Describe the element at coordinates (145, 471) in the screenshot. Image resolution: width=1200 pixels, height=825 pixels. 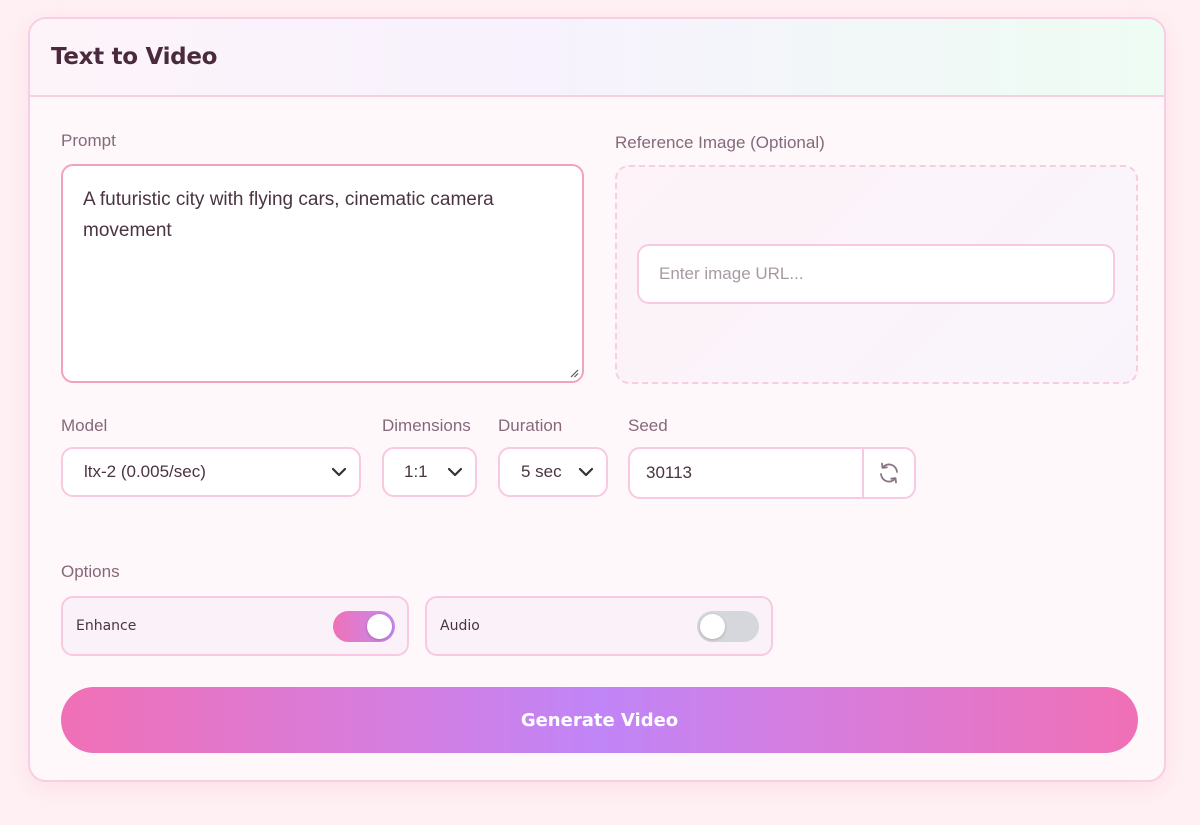
I see `model-select-value: ltx-2 (0.005/sec)` at that location.